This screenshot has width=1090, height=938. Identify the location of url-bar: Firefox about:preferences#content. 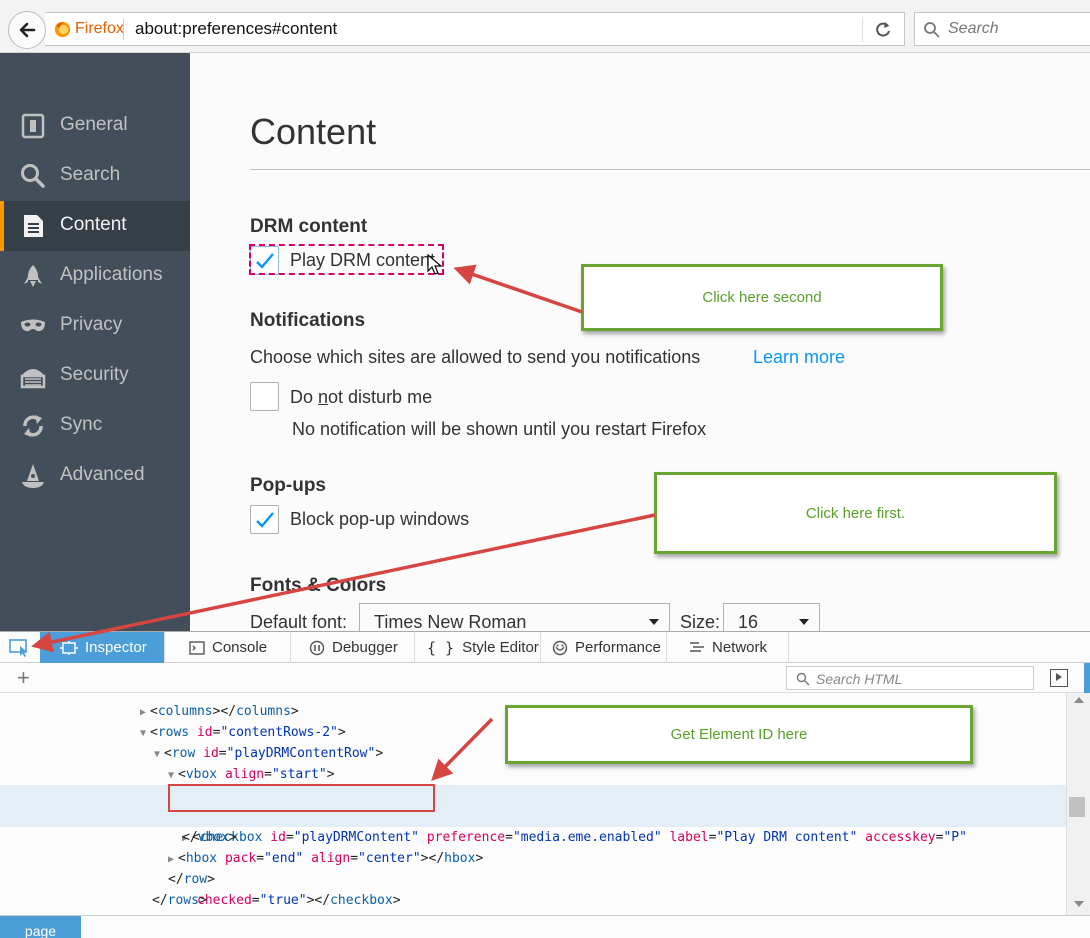
(475, 29).